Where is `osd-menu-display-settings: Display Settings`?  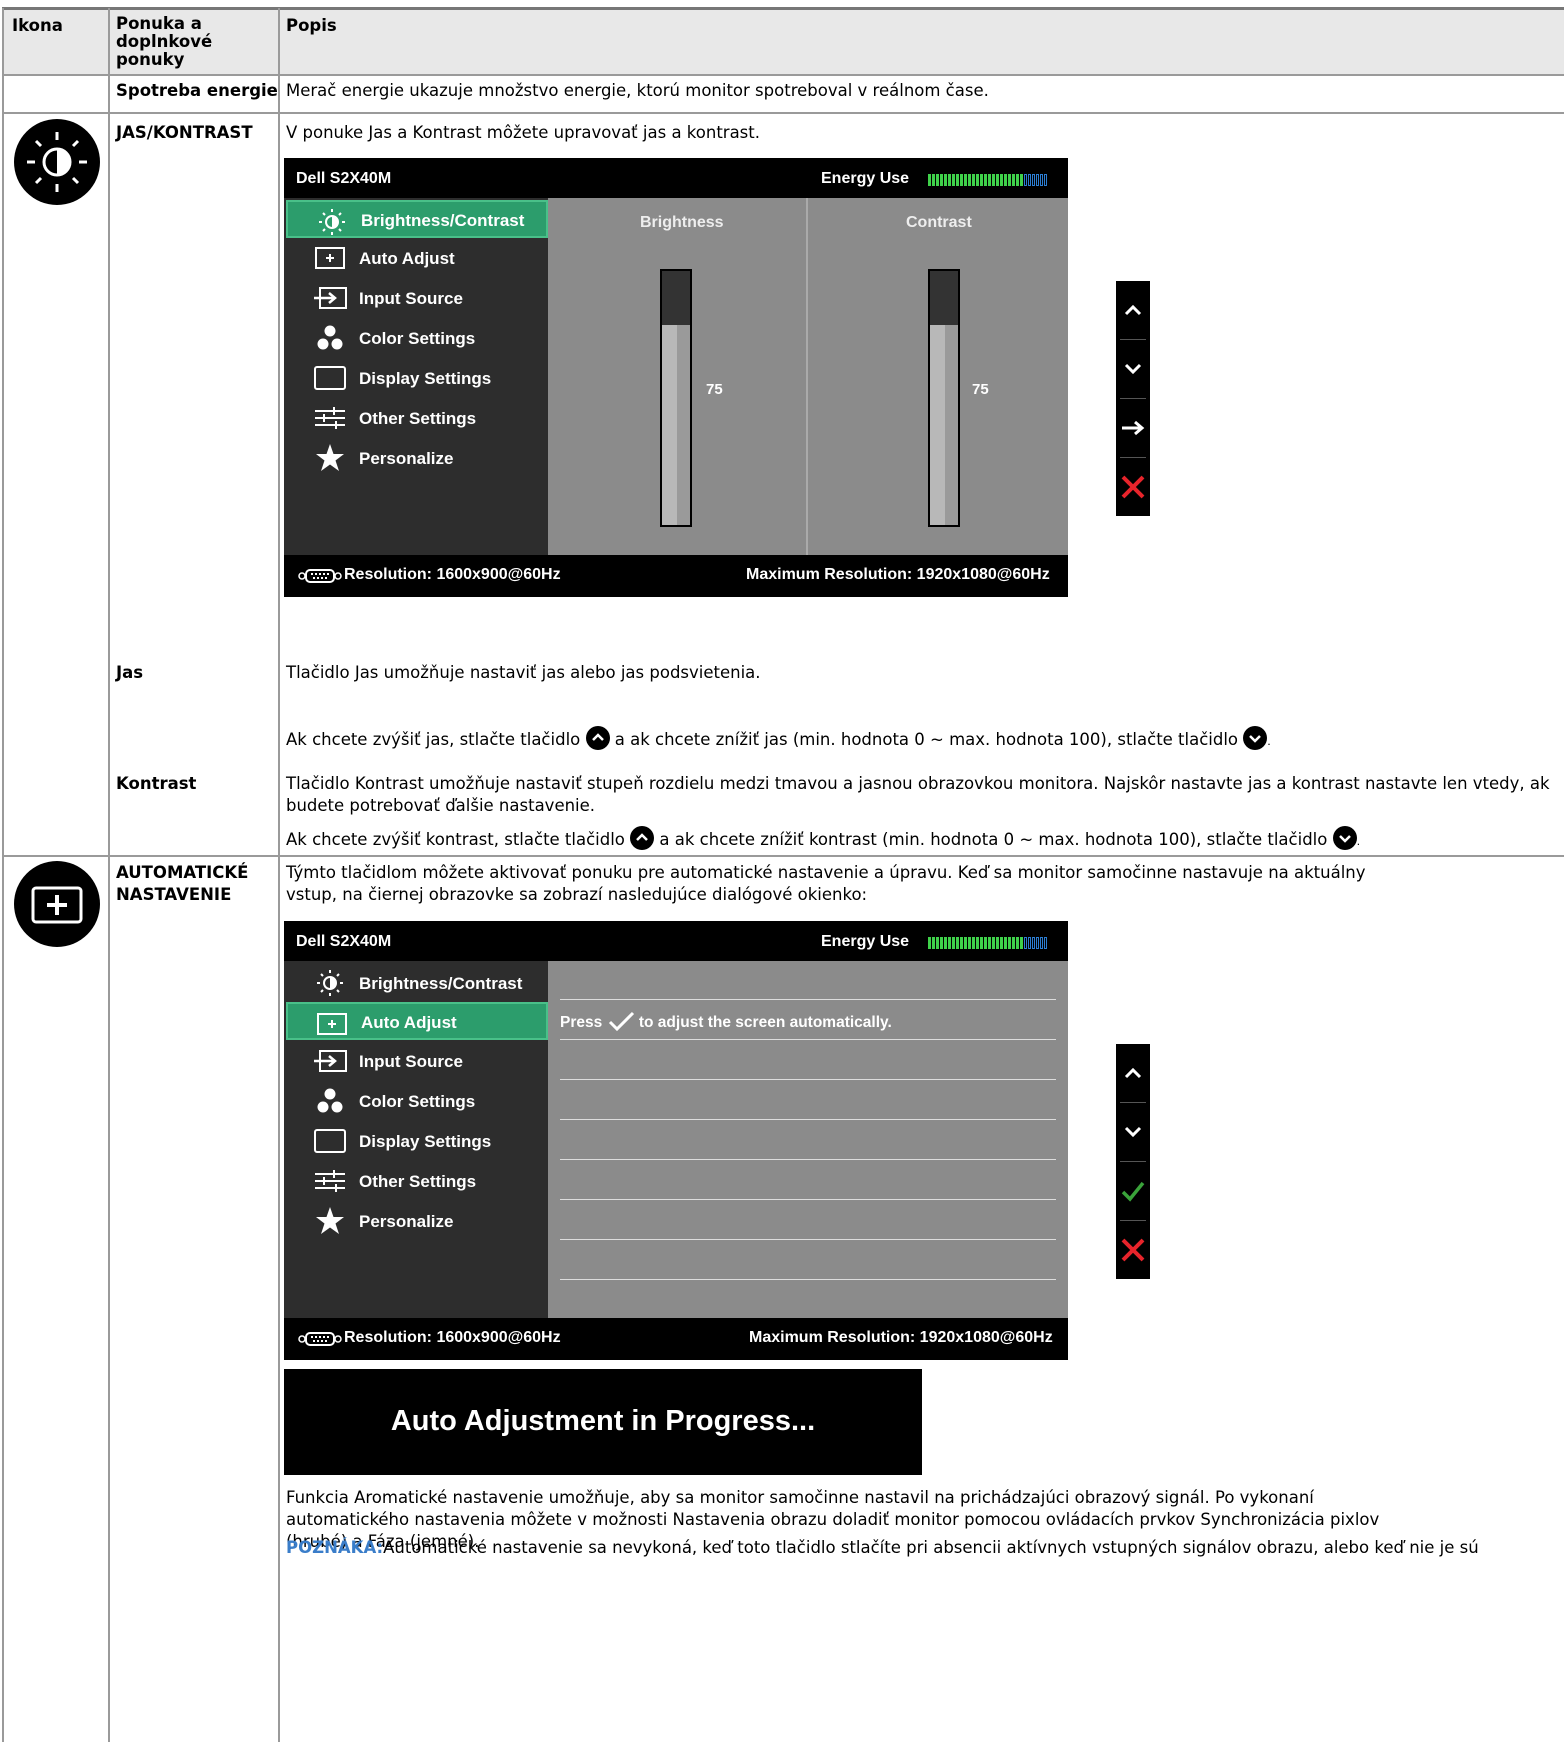
osd-menu-display-settings: Display Settings is located at coordinates (417, 378).